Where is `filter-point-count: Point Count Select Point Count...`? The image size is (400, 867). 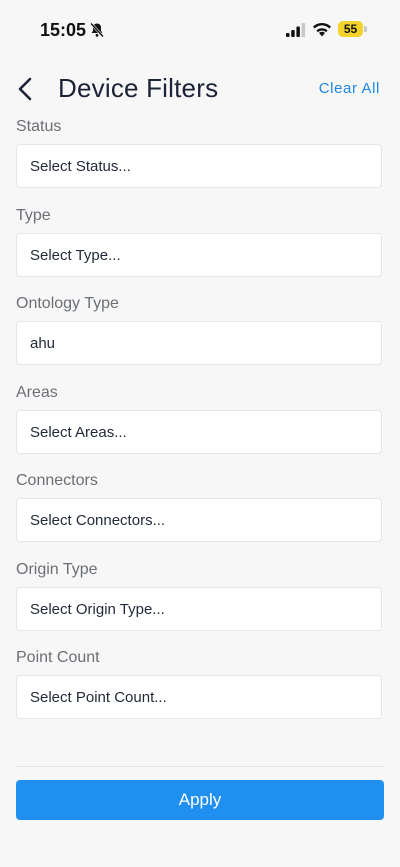
filter-point-count: Point Count Select Point Count... is located at coordinates (200, 691).